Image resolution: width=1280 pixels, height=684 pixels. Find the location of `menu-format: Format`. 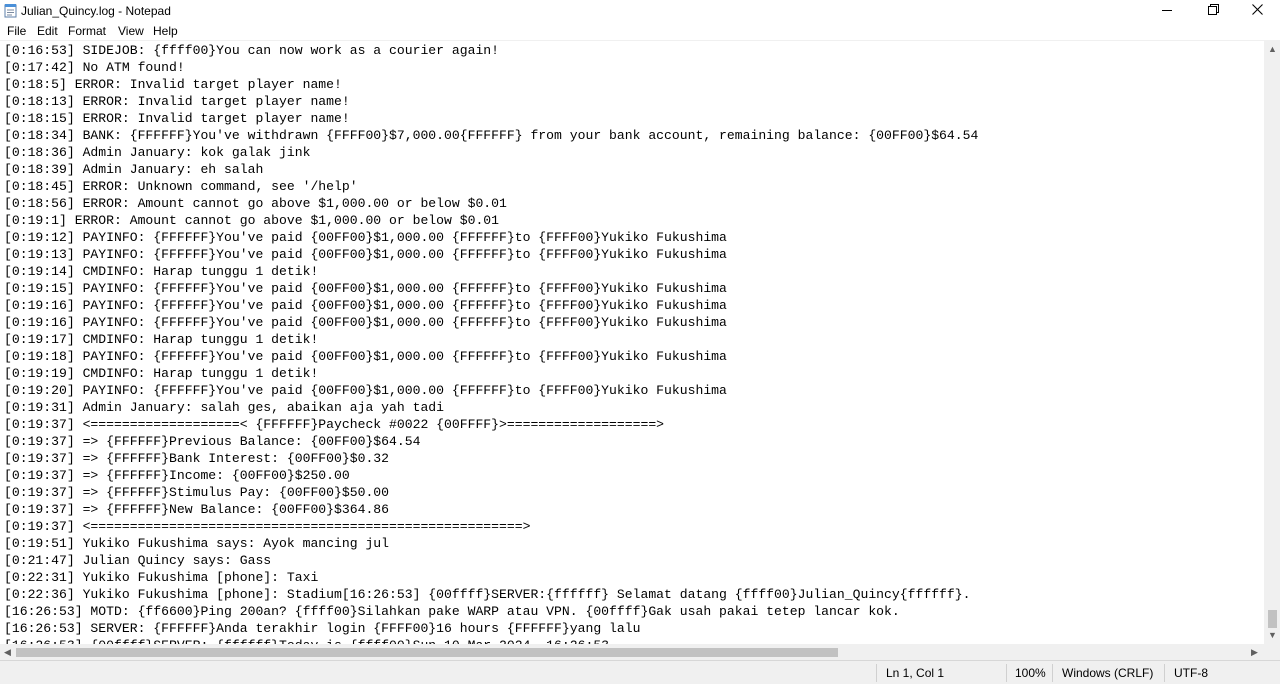

menu-format: Format is located at coordinates (87, 31).